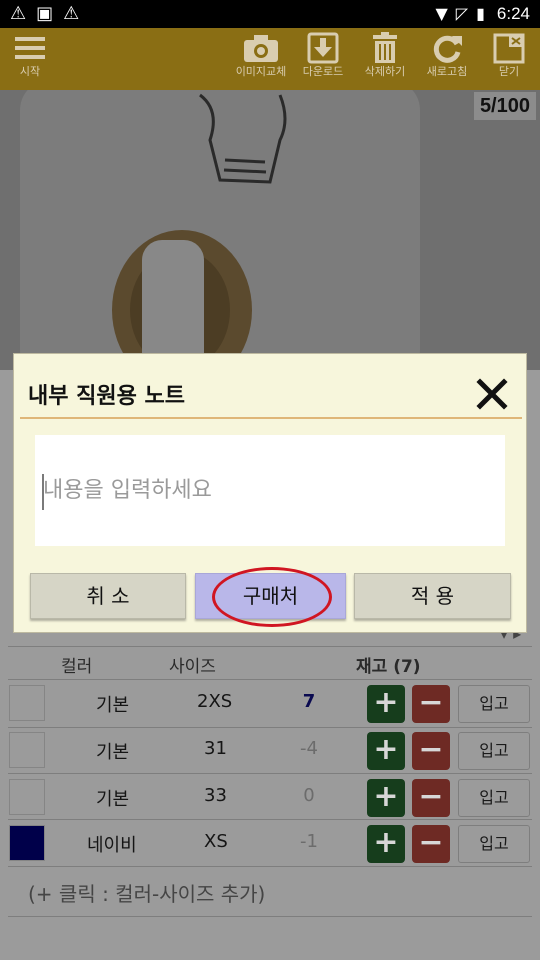 Image resolution: width=540 pixels, height=960 pixels. I want to click on battery-icon: ▮, so click(480, 13).